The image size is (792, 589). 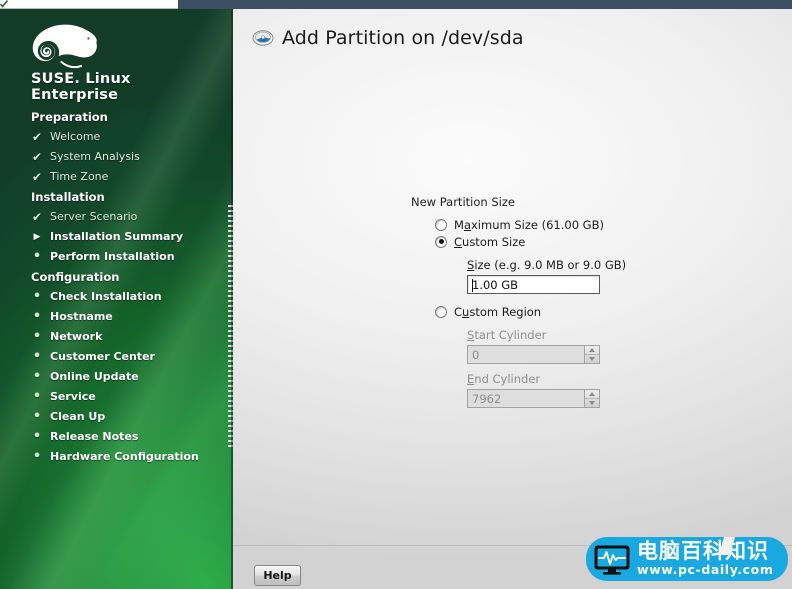 I want to click on page-title: Add Partition on /dev/sda, so click(x=403, y=38).